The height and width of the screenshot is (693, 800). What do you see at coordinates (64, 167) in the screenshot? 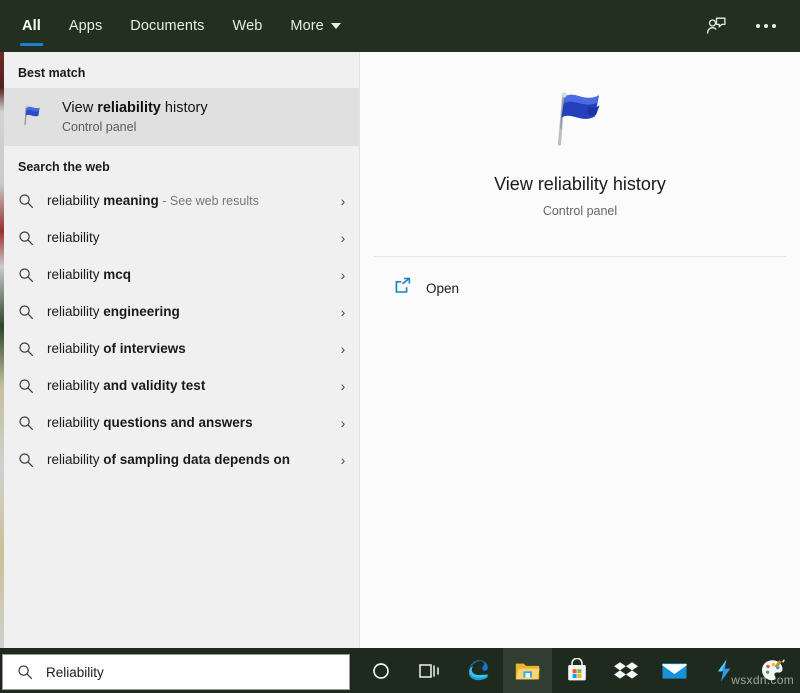
I see `search-the-web-heading: Search the web` at bounding box center [64, 167].